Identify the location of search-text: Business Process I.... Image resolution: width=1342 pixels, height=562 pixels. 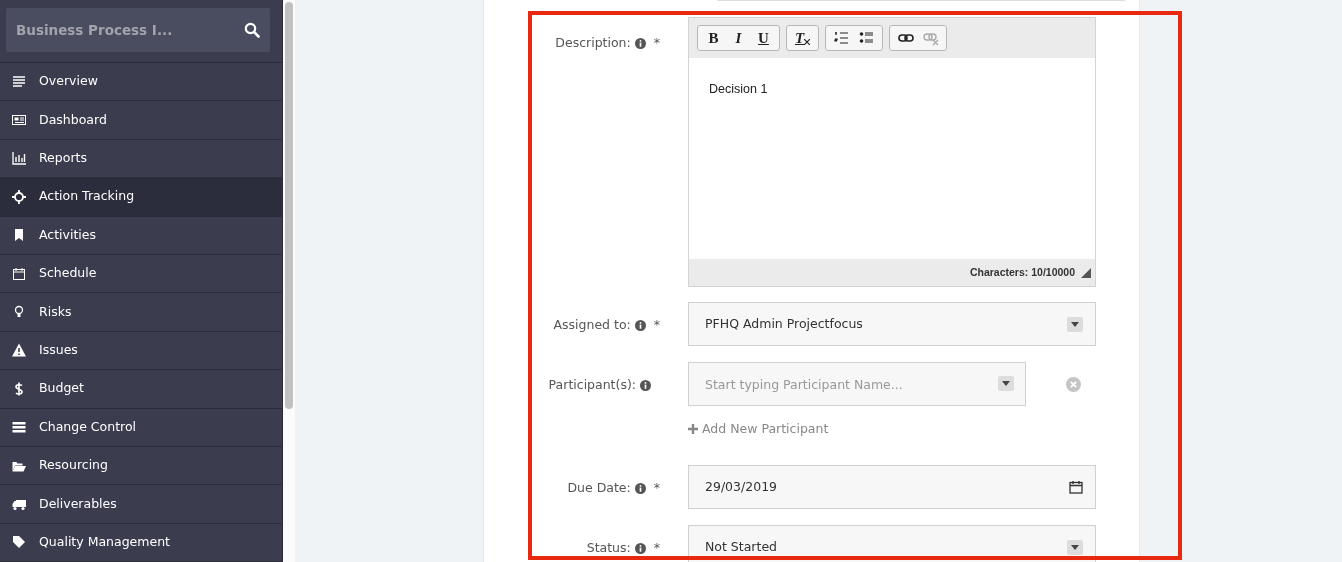
(94, 30).